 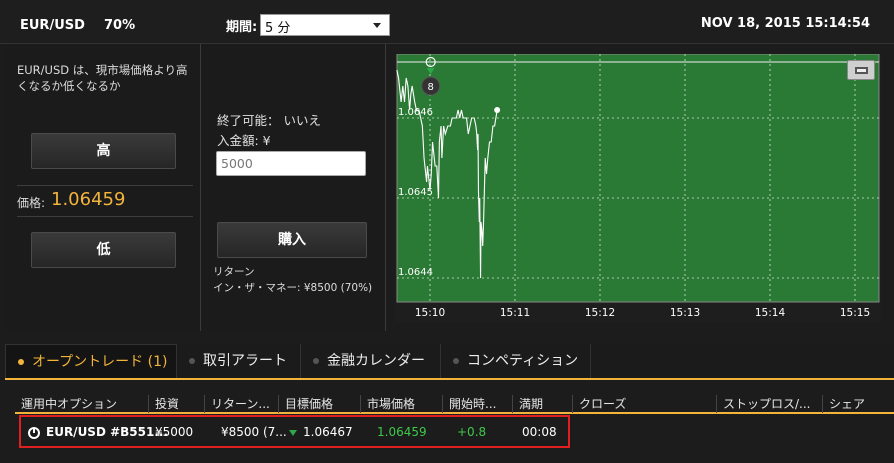 I want to click on tab-open-trades: オープントレード (1), so click(x=91, y=361).